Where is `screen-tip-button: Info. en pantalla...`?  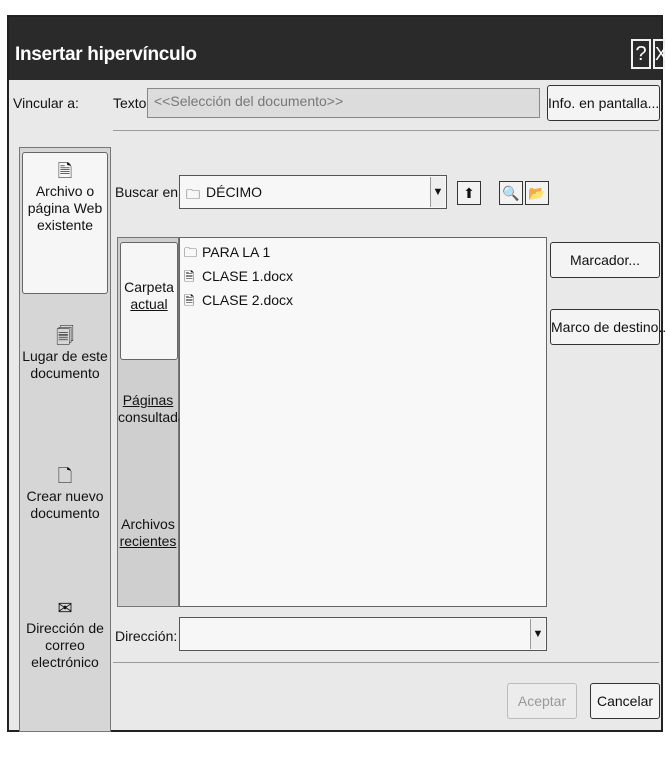
screen-tip-button: Info. en pantalla... is located at coordinates (603, 103).